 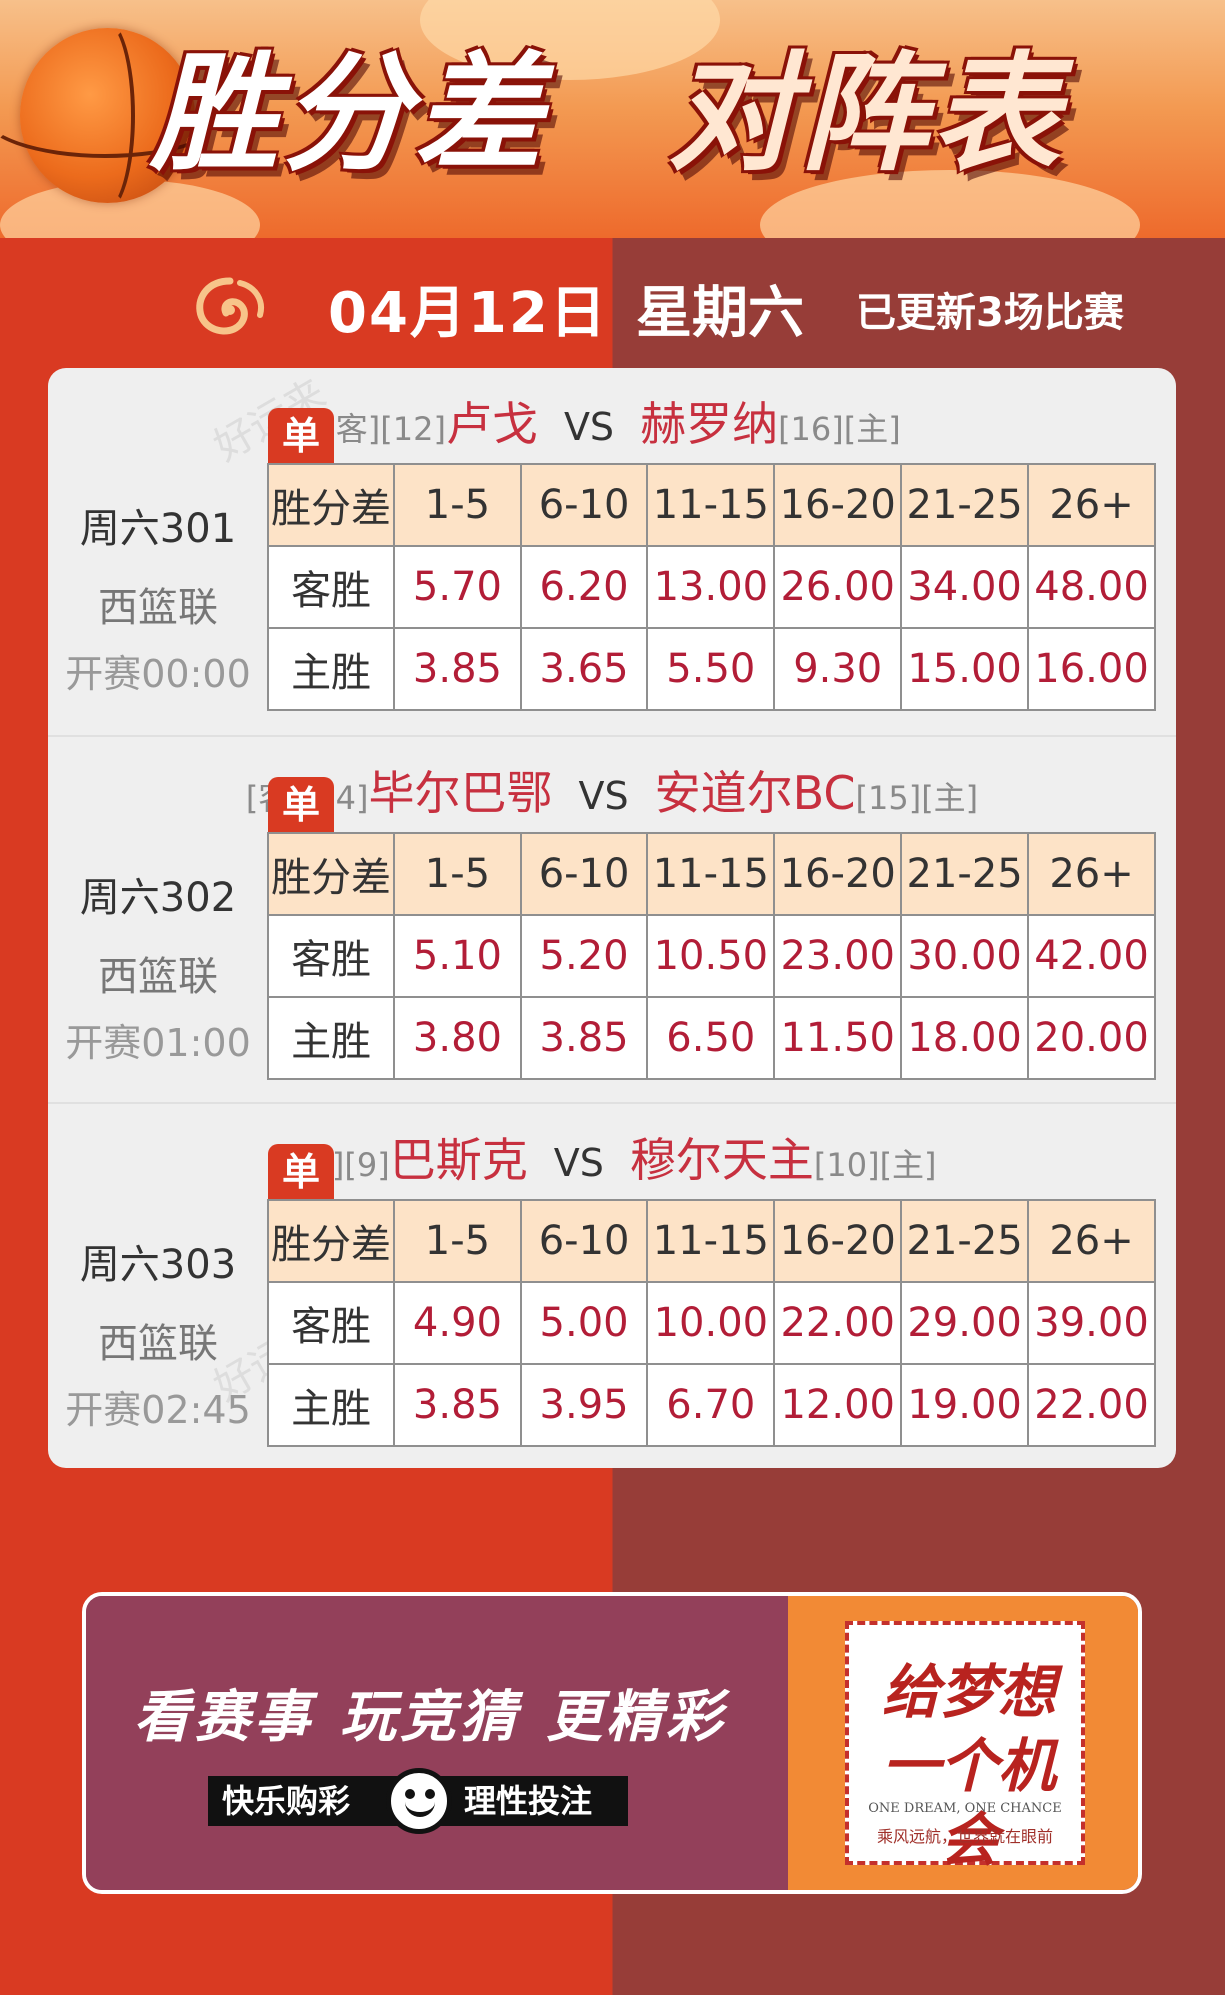 I want to click on odds-cell: 5.70, so click(x=457, y=587).